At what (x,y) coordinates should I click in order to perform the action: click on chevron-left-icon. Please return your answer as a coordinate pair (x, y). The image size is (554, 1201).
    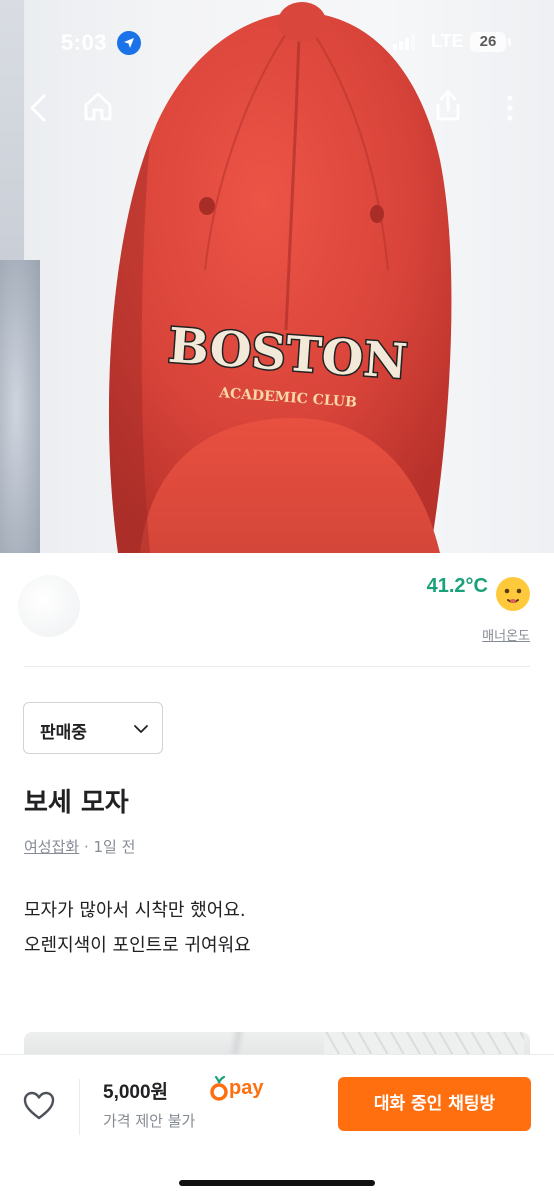
    Looking at the image, I should click on (40, 108).